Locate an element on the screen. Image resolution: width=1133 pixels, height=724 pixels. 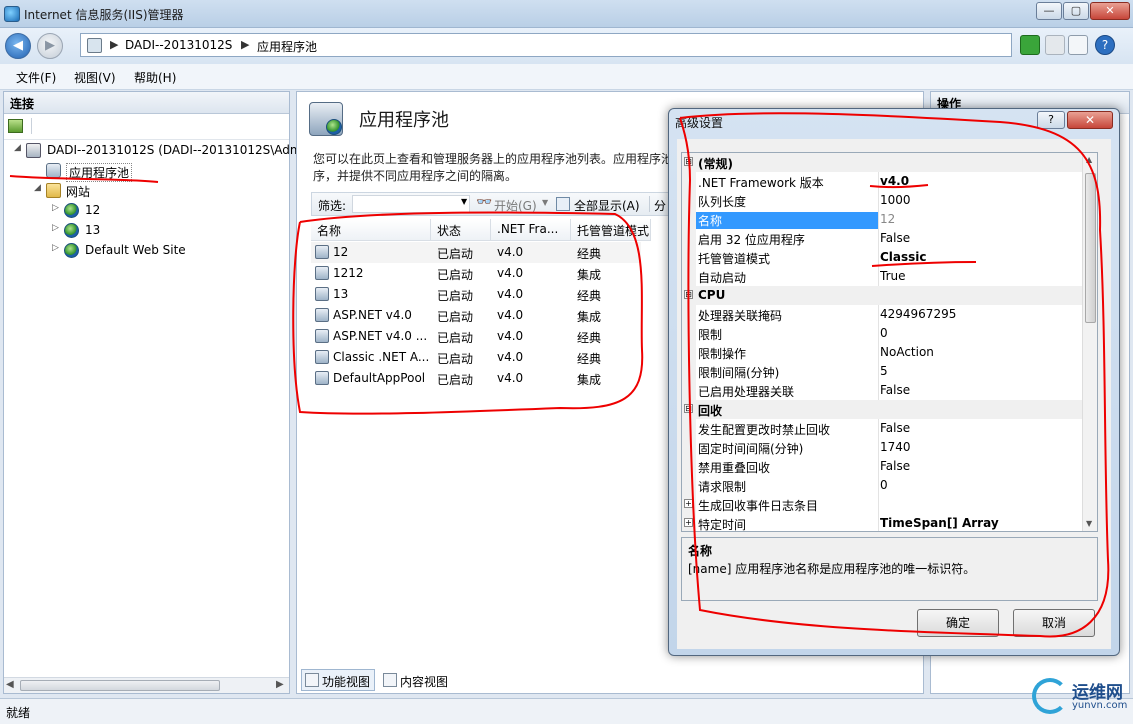
cancel-button: 取消 is located at coordinates (1054, 623).